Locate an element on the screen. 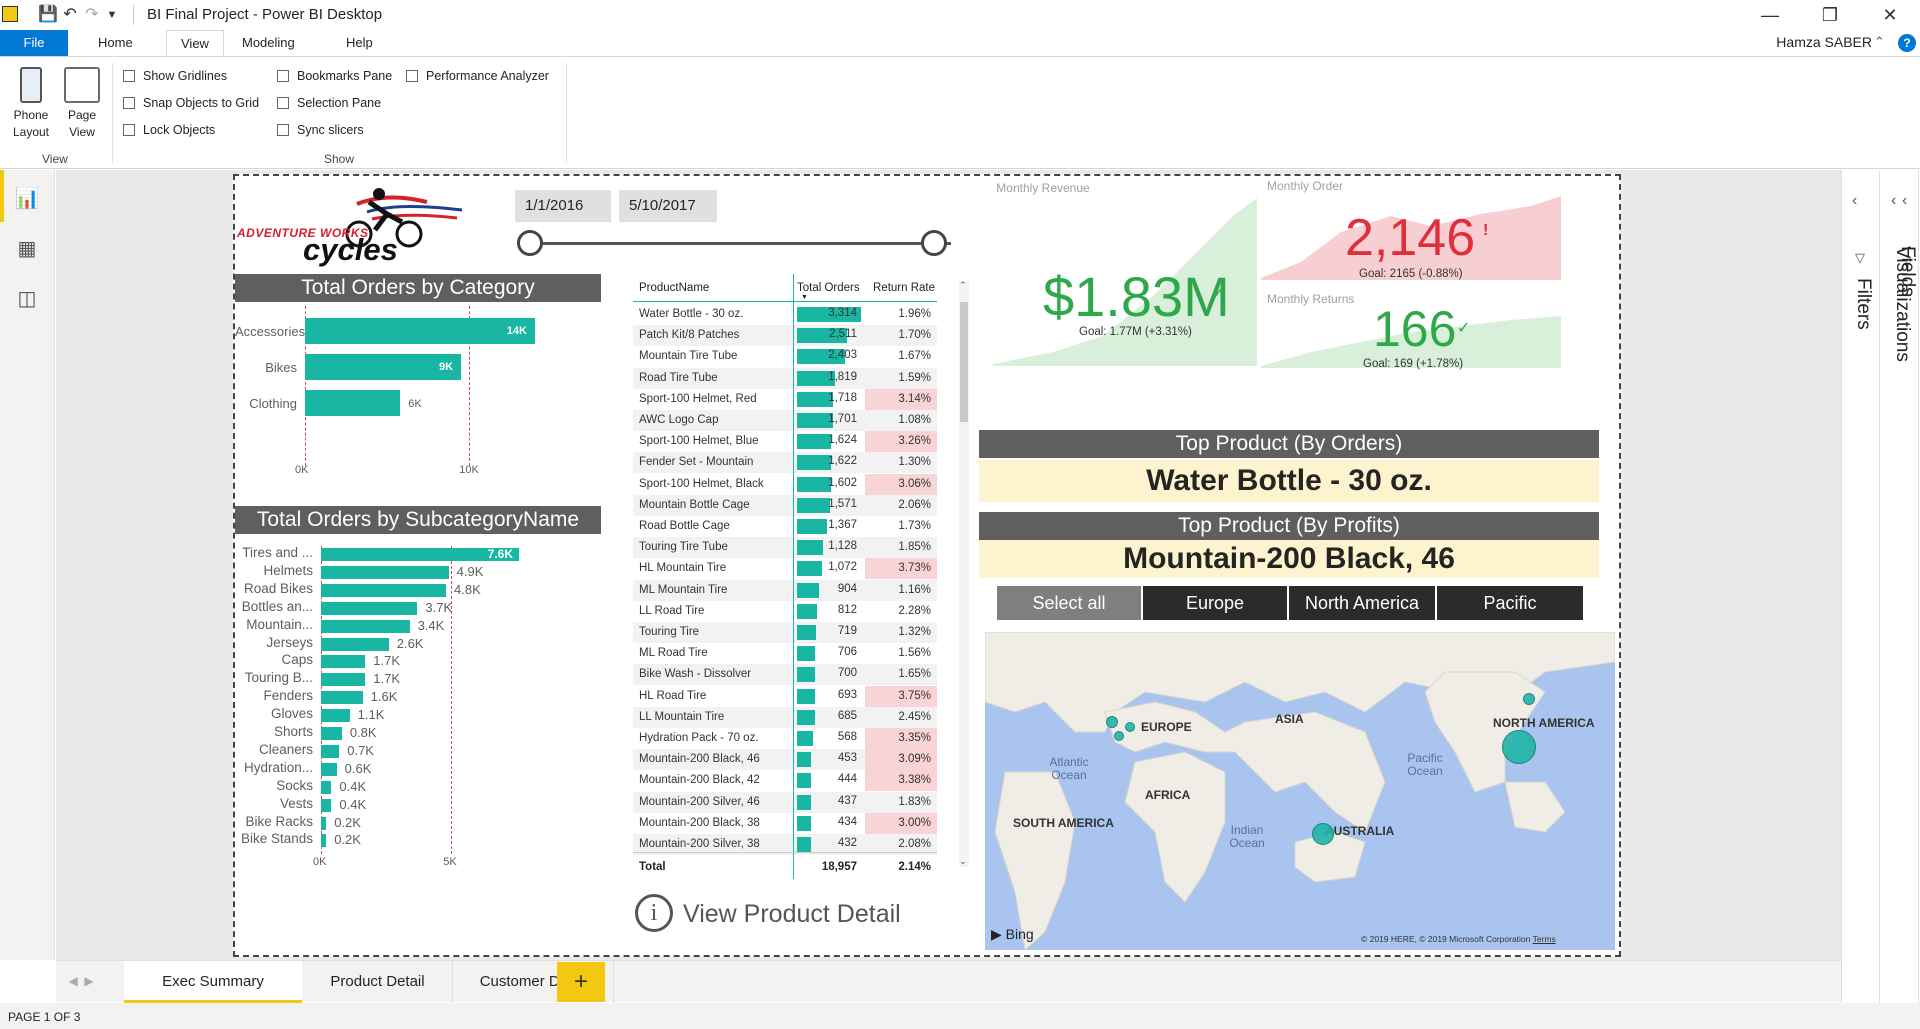 The width and height of the screenshot is (1920, 1029). start-date-input: 1/1/2016 is located at coordinates (563, 206).